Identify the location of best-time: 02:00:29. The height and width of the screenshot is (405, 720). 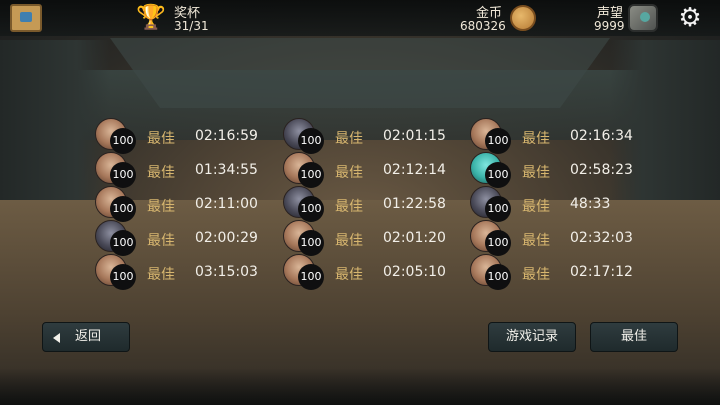
(226, 238).